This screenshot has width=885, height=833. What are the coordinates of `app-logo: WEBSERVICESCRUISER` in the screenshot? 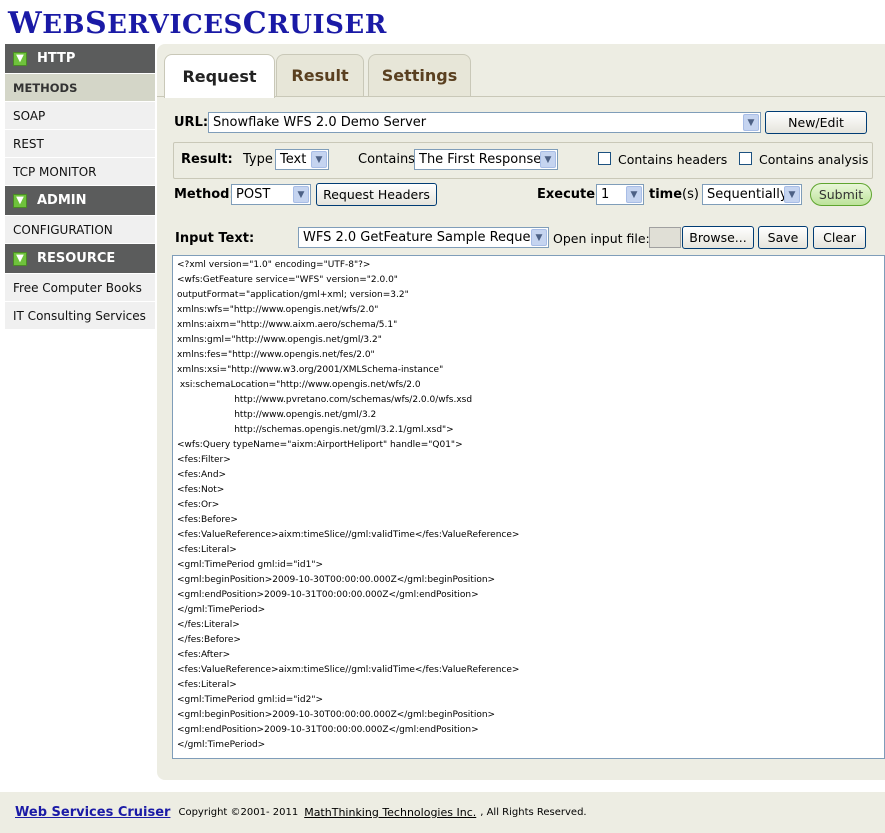 It's located at (197, 23).